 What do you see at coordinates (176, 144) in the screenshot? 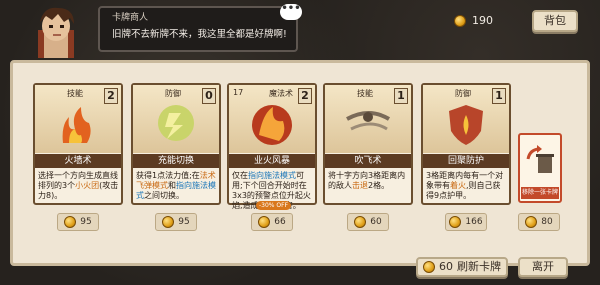
I see `card-energy-switch: 防御 0 充能切换 获得1点法力值;在法术飞弹模式和指向施法模式之间切换。` at bounding box center [176, 144].